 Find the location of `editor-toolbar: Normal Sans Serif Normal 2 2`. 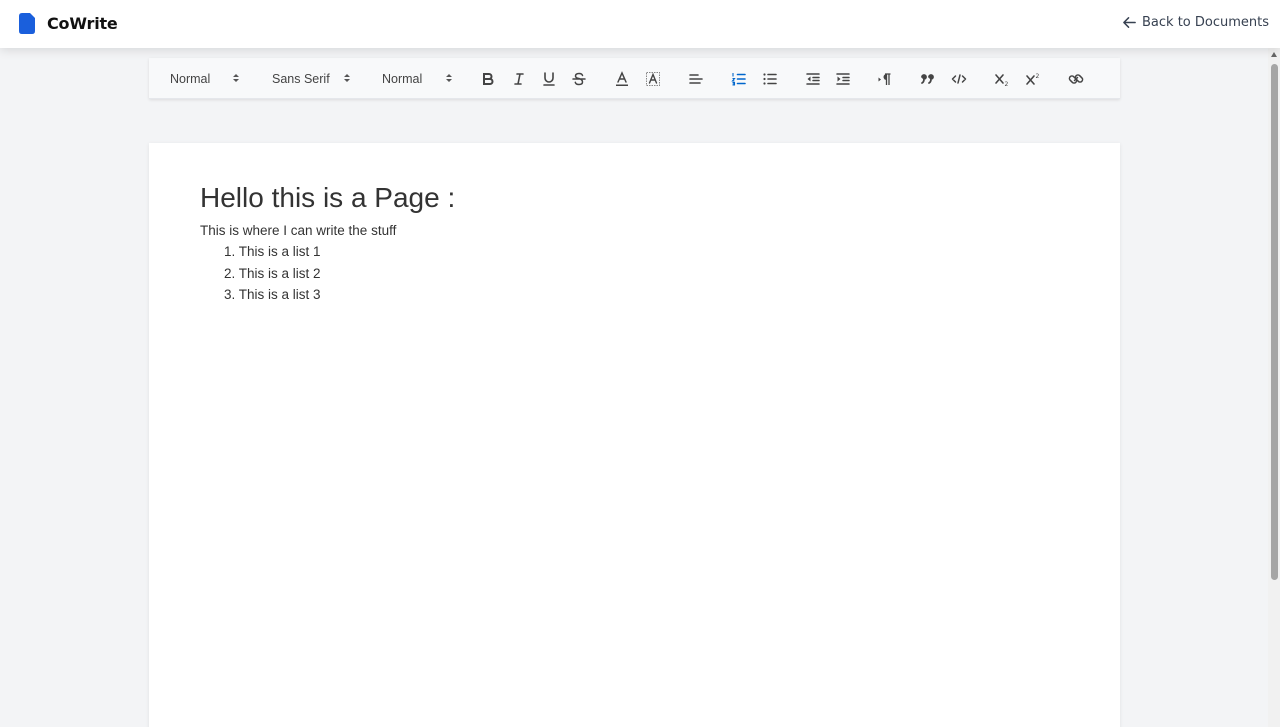

editor-toolbar: Normal Sans Serif Normal 2 2 is located at coordinates (634, 78).